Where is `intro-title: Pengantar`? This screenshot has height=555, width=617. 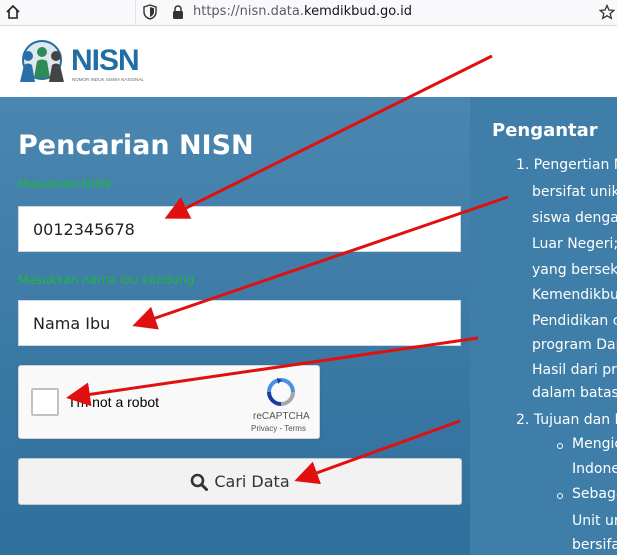 intro-title: Pengantar is located at coordinates (545, 130).